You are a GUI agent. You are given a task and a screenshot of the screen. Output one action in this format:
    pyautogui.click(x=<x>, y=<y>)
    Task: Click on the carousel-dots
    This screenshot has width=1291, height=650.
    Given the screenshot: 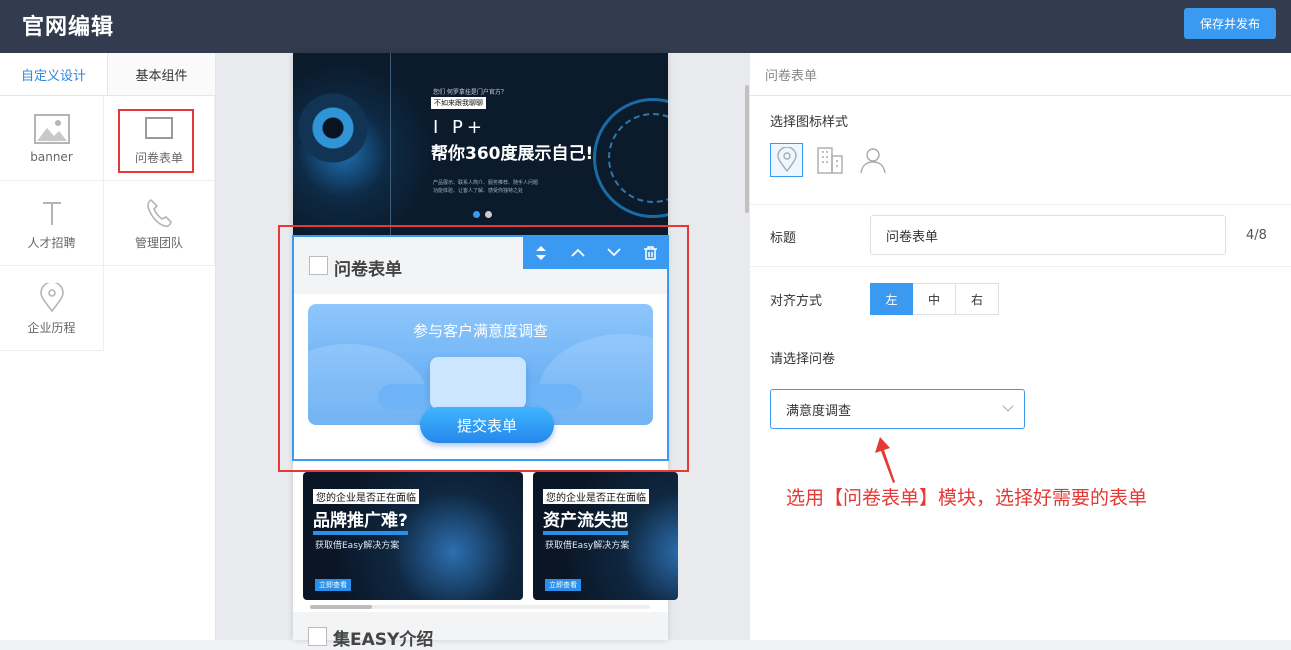 What is the action you would take?
    pyautogui.click(x=482, y=214)
    